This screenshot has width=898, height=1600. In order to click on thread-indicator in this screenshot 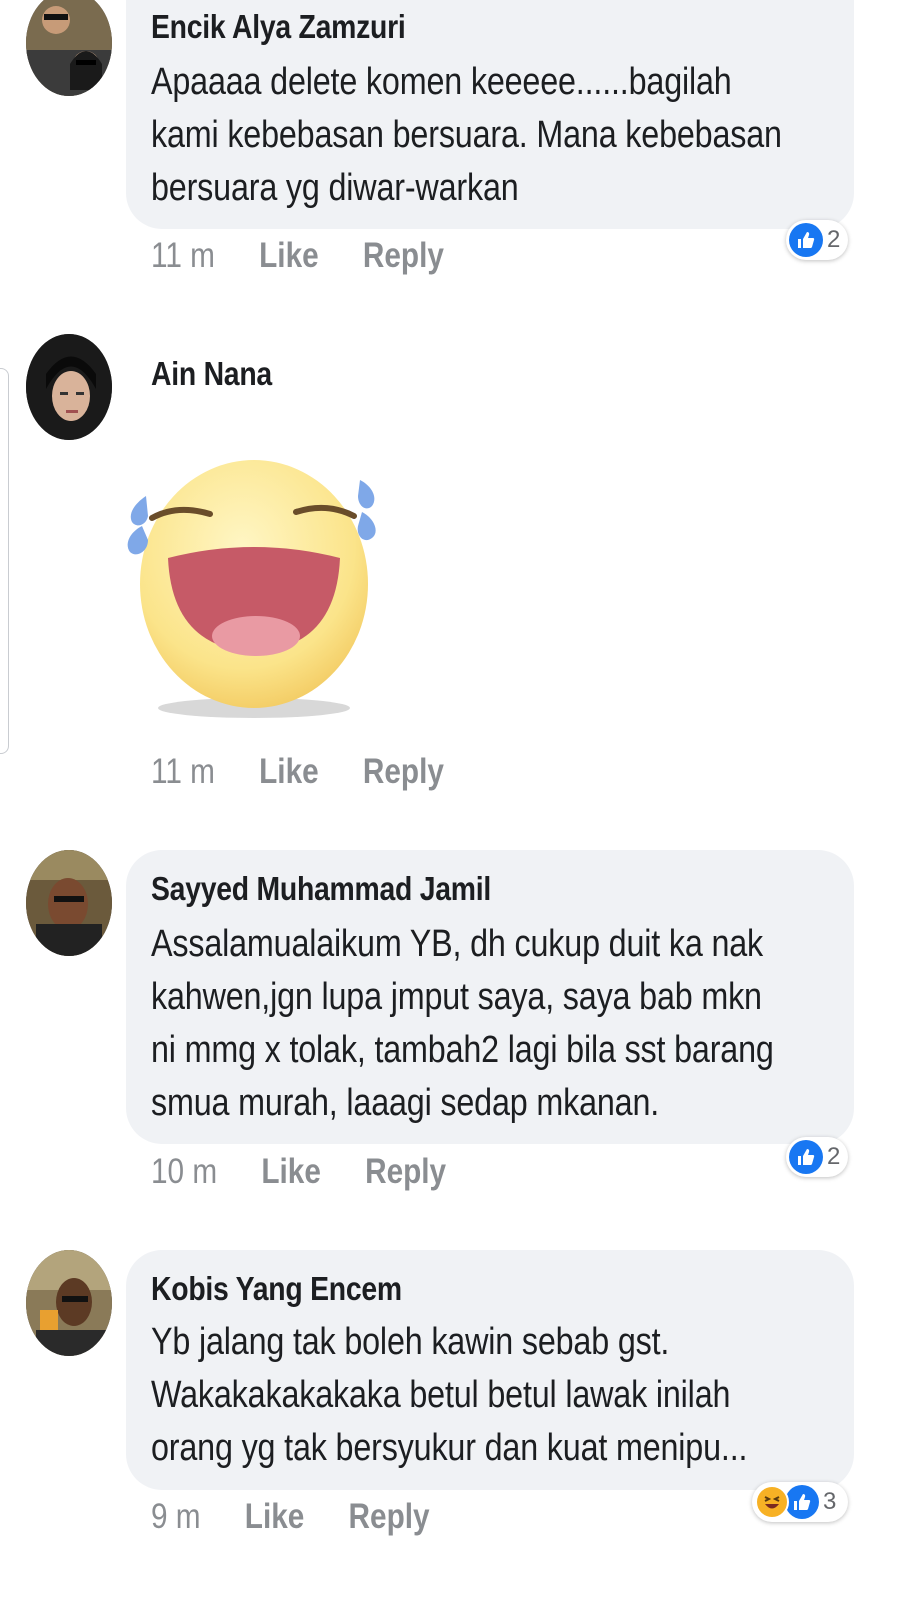, I will do `click(4, 561)`.